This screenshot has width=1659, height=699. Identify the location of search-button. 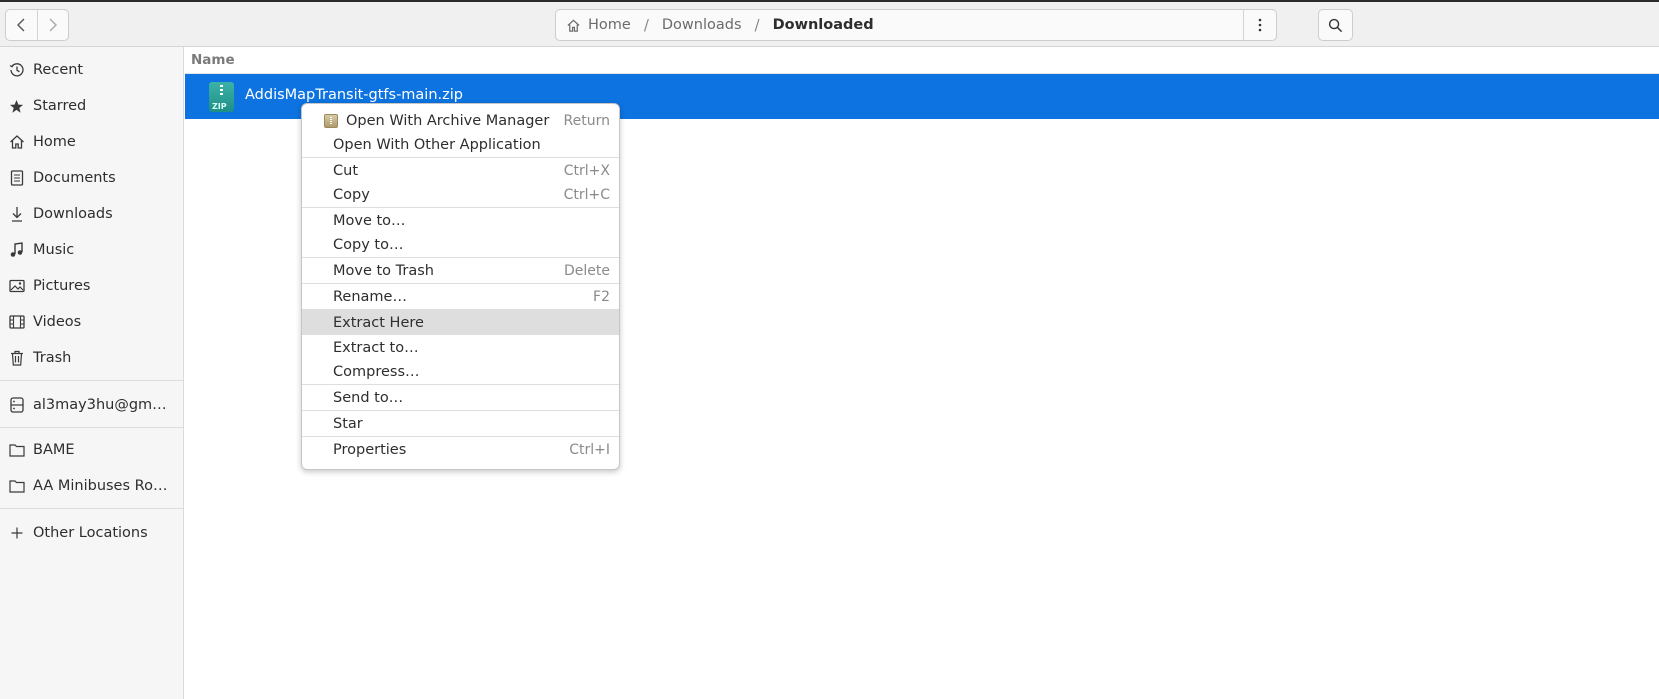
(1335, 25).